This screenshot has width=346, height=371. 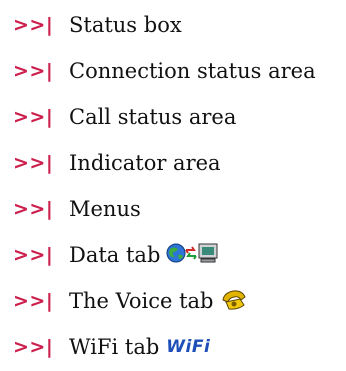 What do you see at coordinates (145, 163) in the screenshot?
I see `link-label: Indicator area` at bounding box center [145, 163].